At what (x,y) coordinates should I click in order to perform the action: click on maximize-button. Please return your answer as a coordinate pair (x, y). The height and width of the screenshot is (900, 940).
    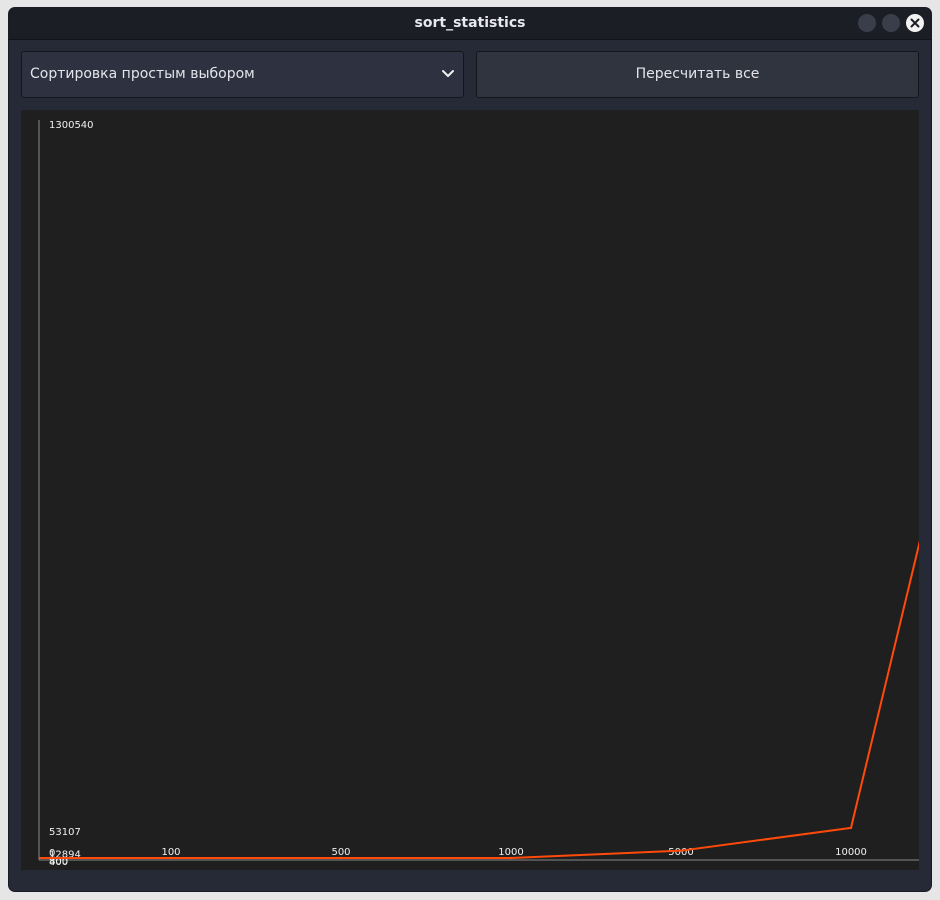
    Looking at the image, I should click on (891, 23).